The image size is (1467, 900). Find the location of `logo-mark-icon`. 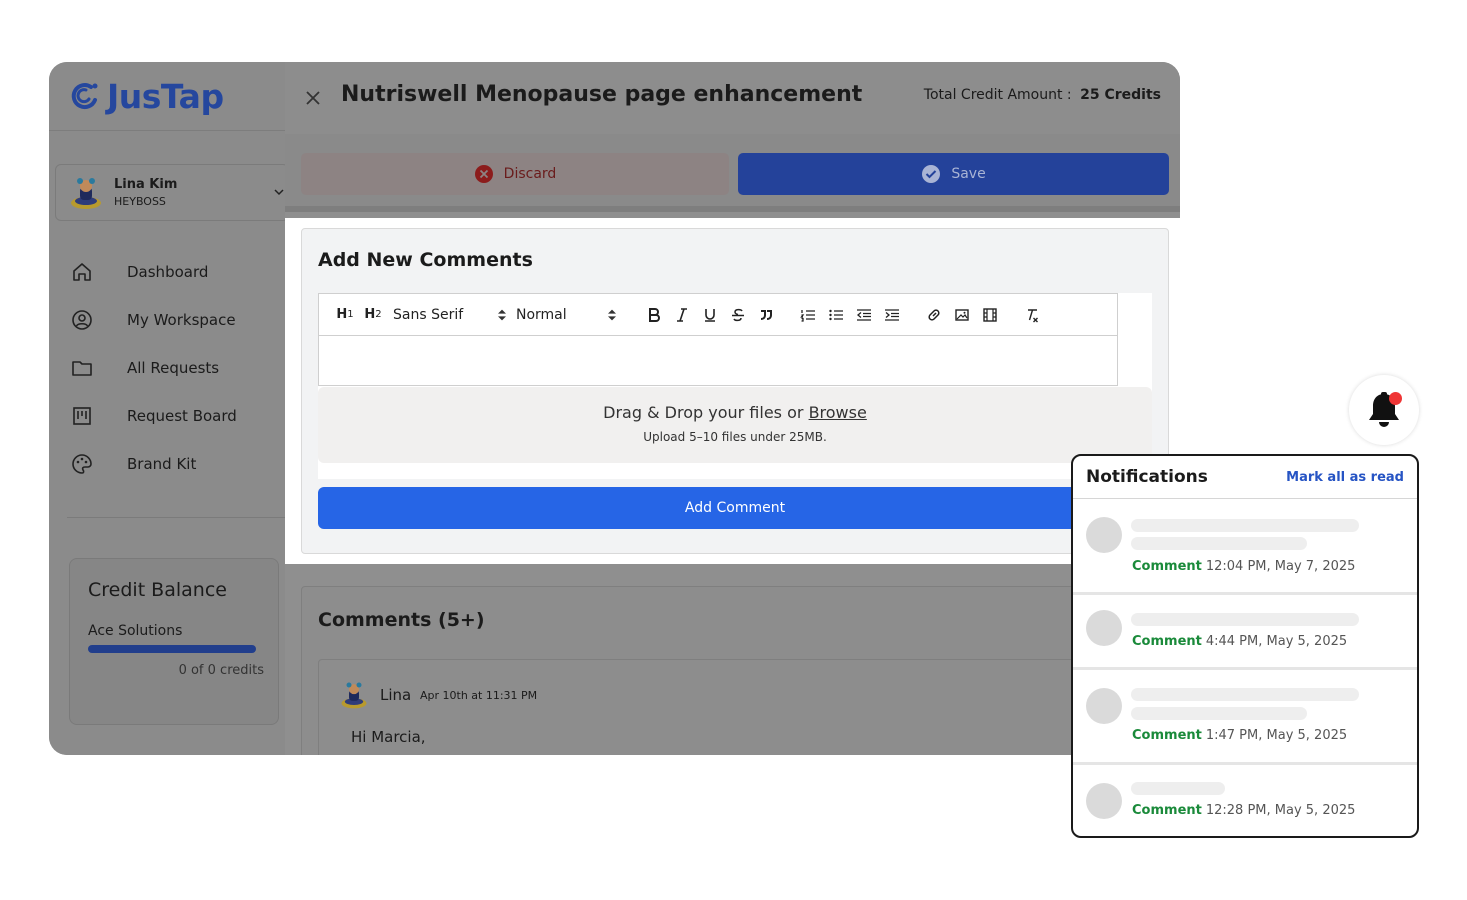

logo-mark-icon is located at coordinates (84, 96).